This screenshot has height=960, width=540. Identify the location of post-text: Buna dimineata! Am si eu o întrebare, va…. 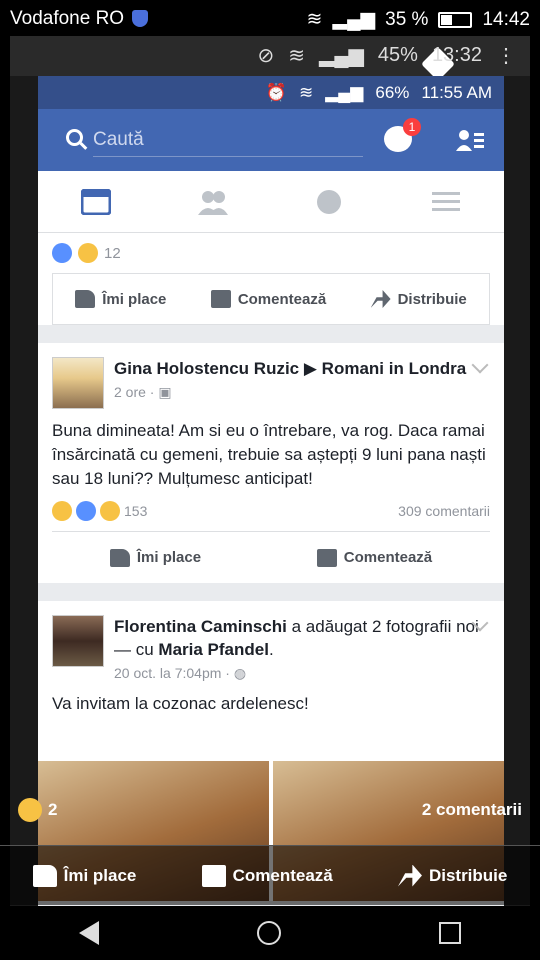
(269, 454).